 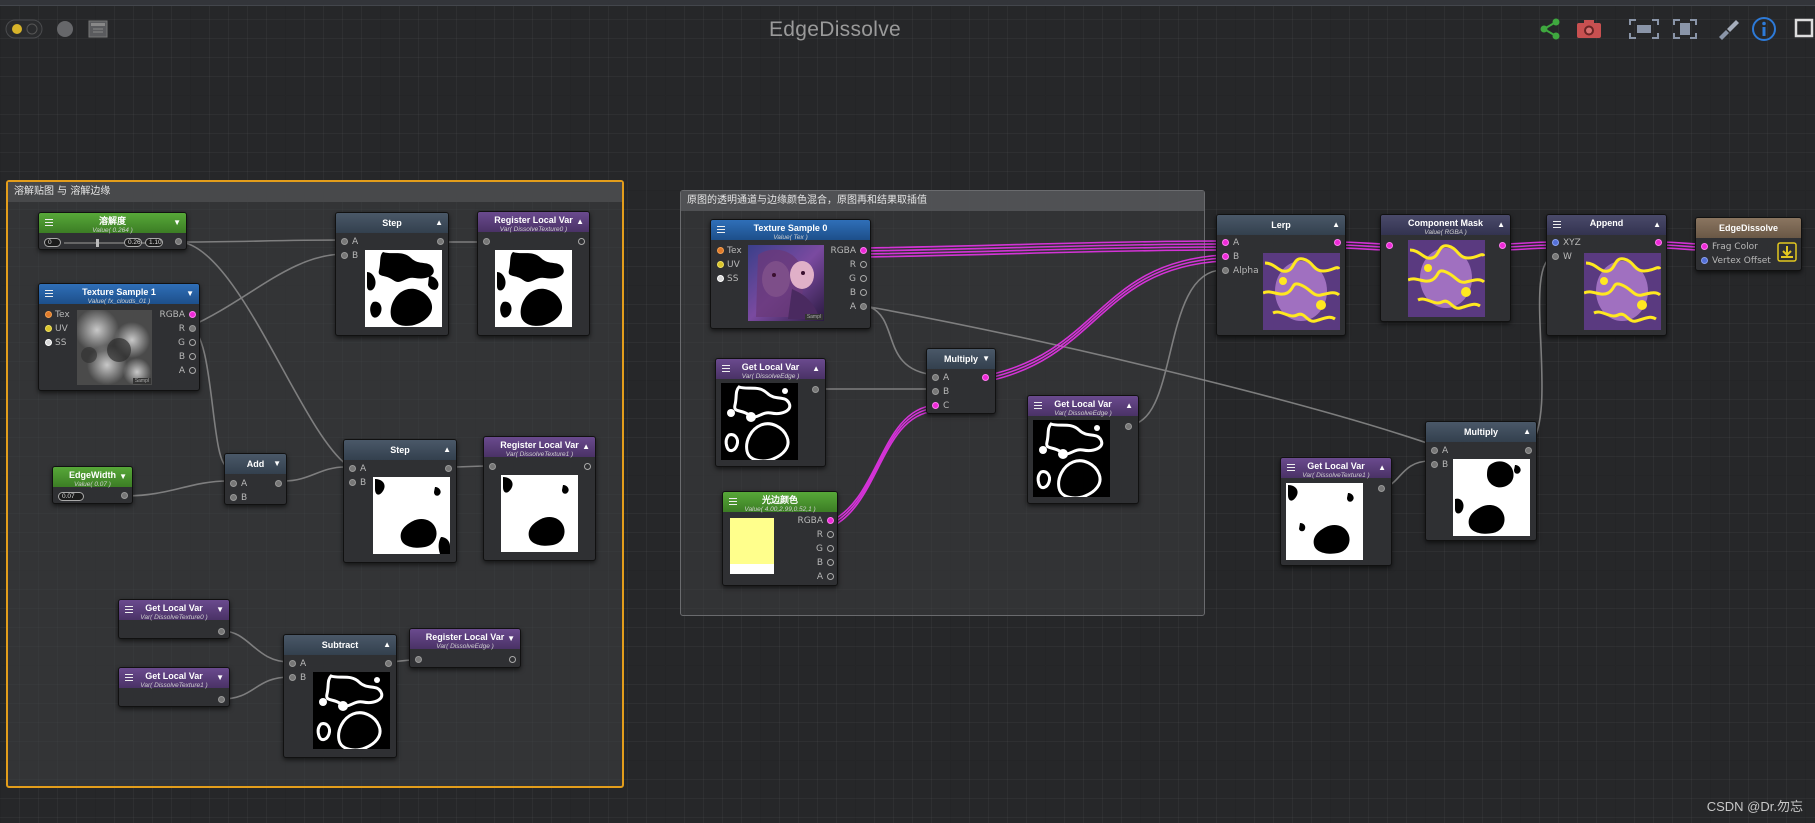 I want to click on get-local-var-edge-node-1: Get Local Var ▲ Var( DissolveEdge ), so click(x=770, y=412).